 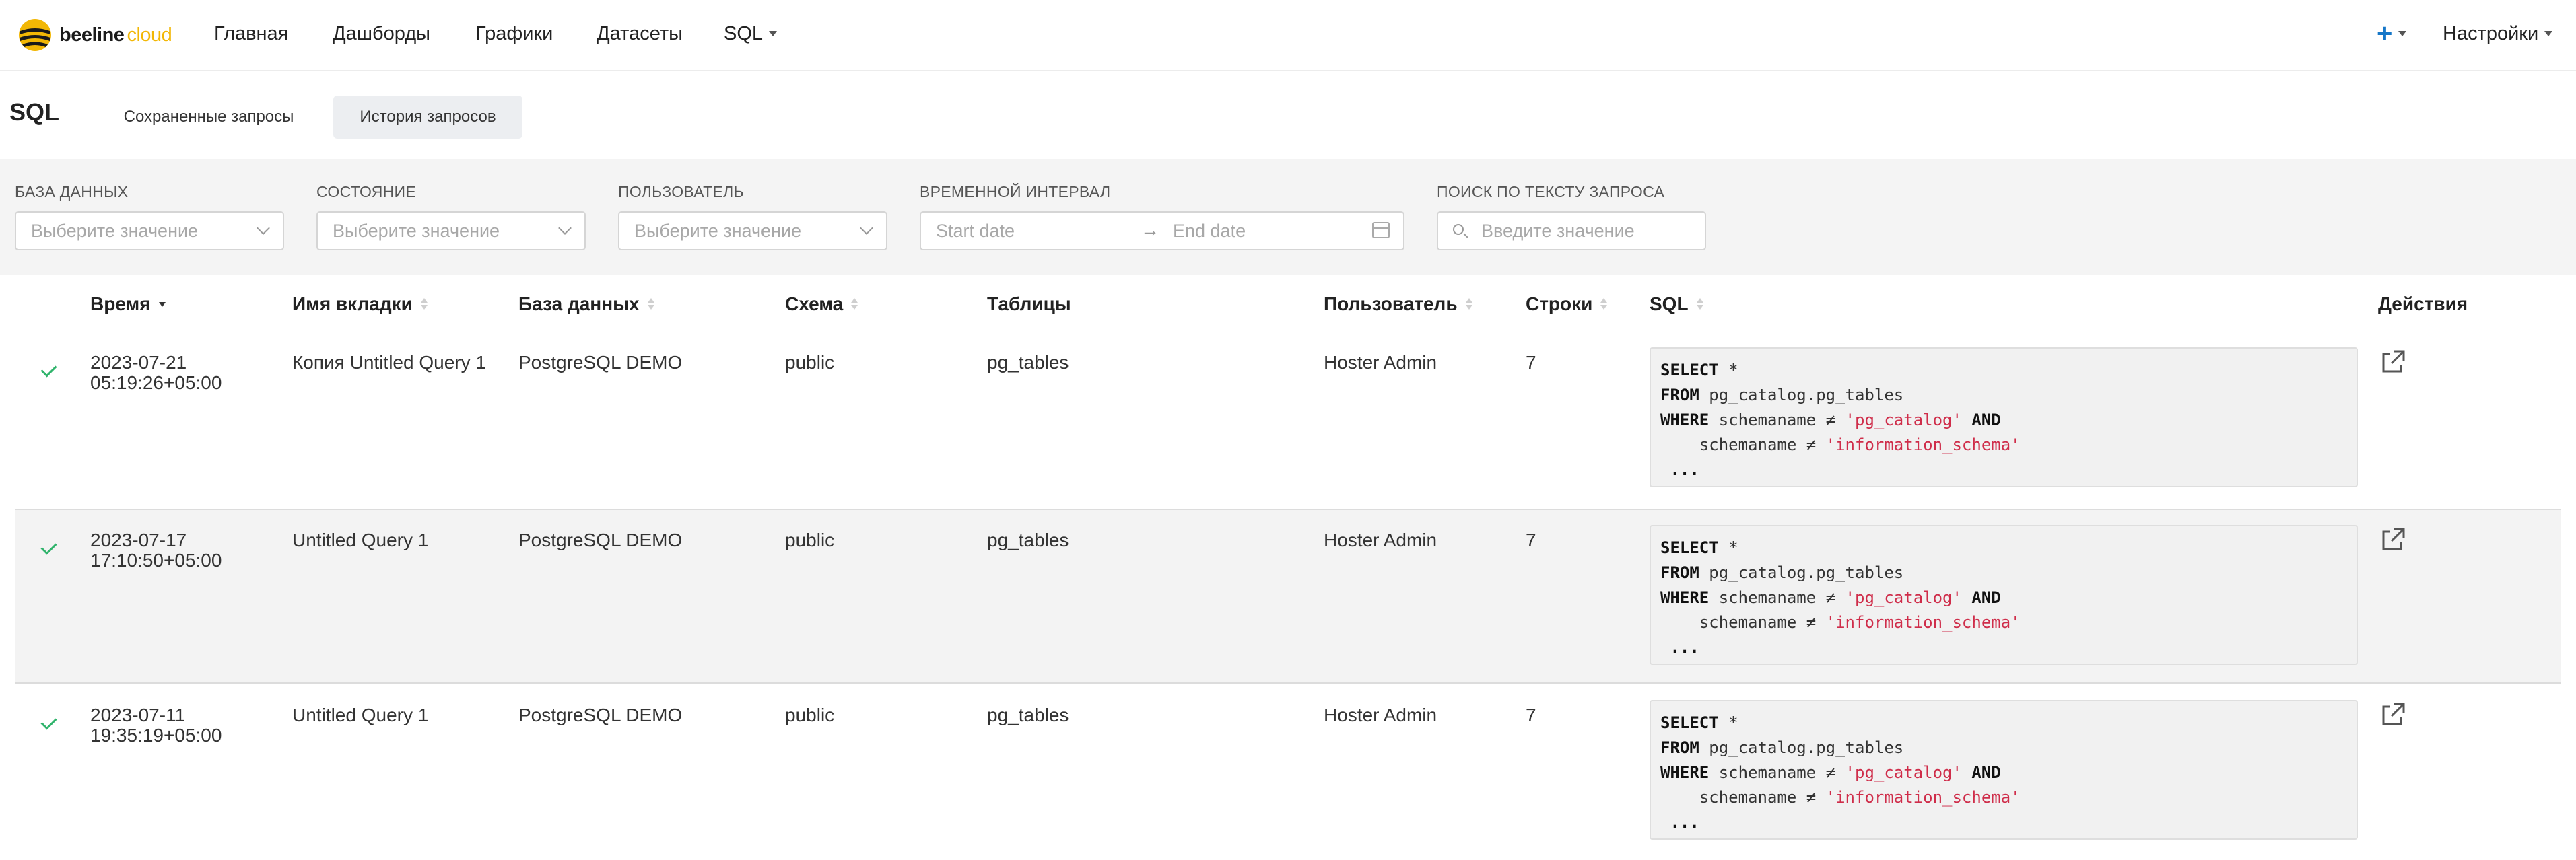 I want to click on column-header-rows: Строки, so click(x=1567, y=304).